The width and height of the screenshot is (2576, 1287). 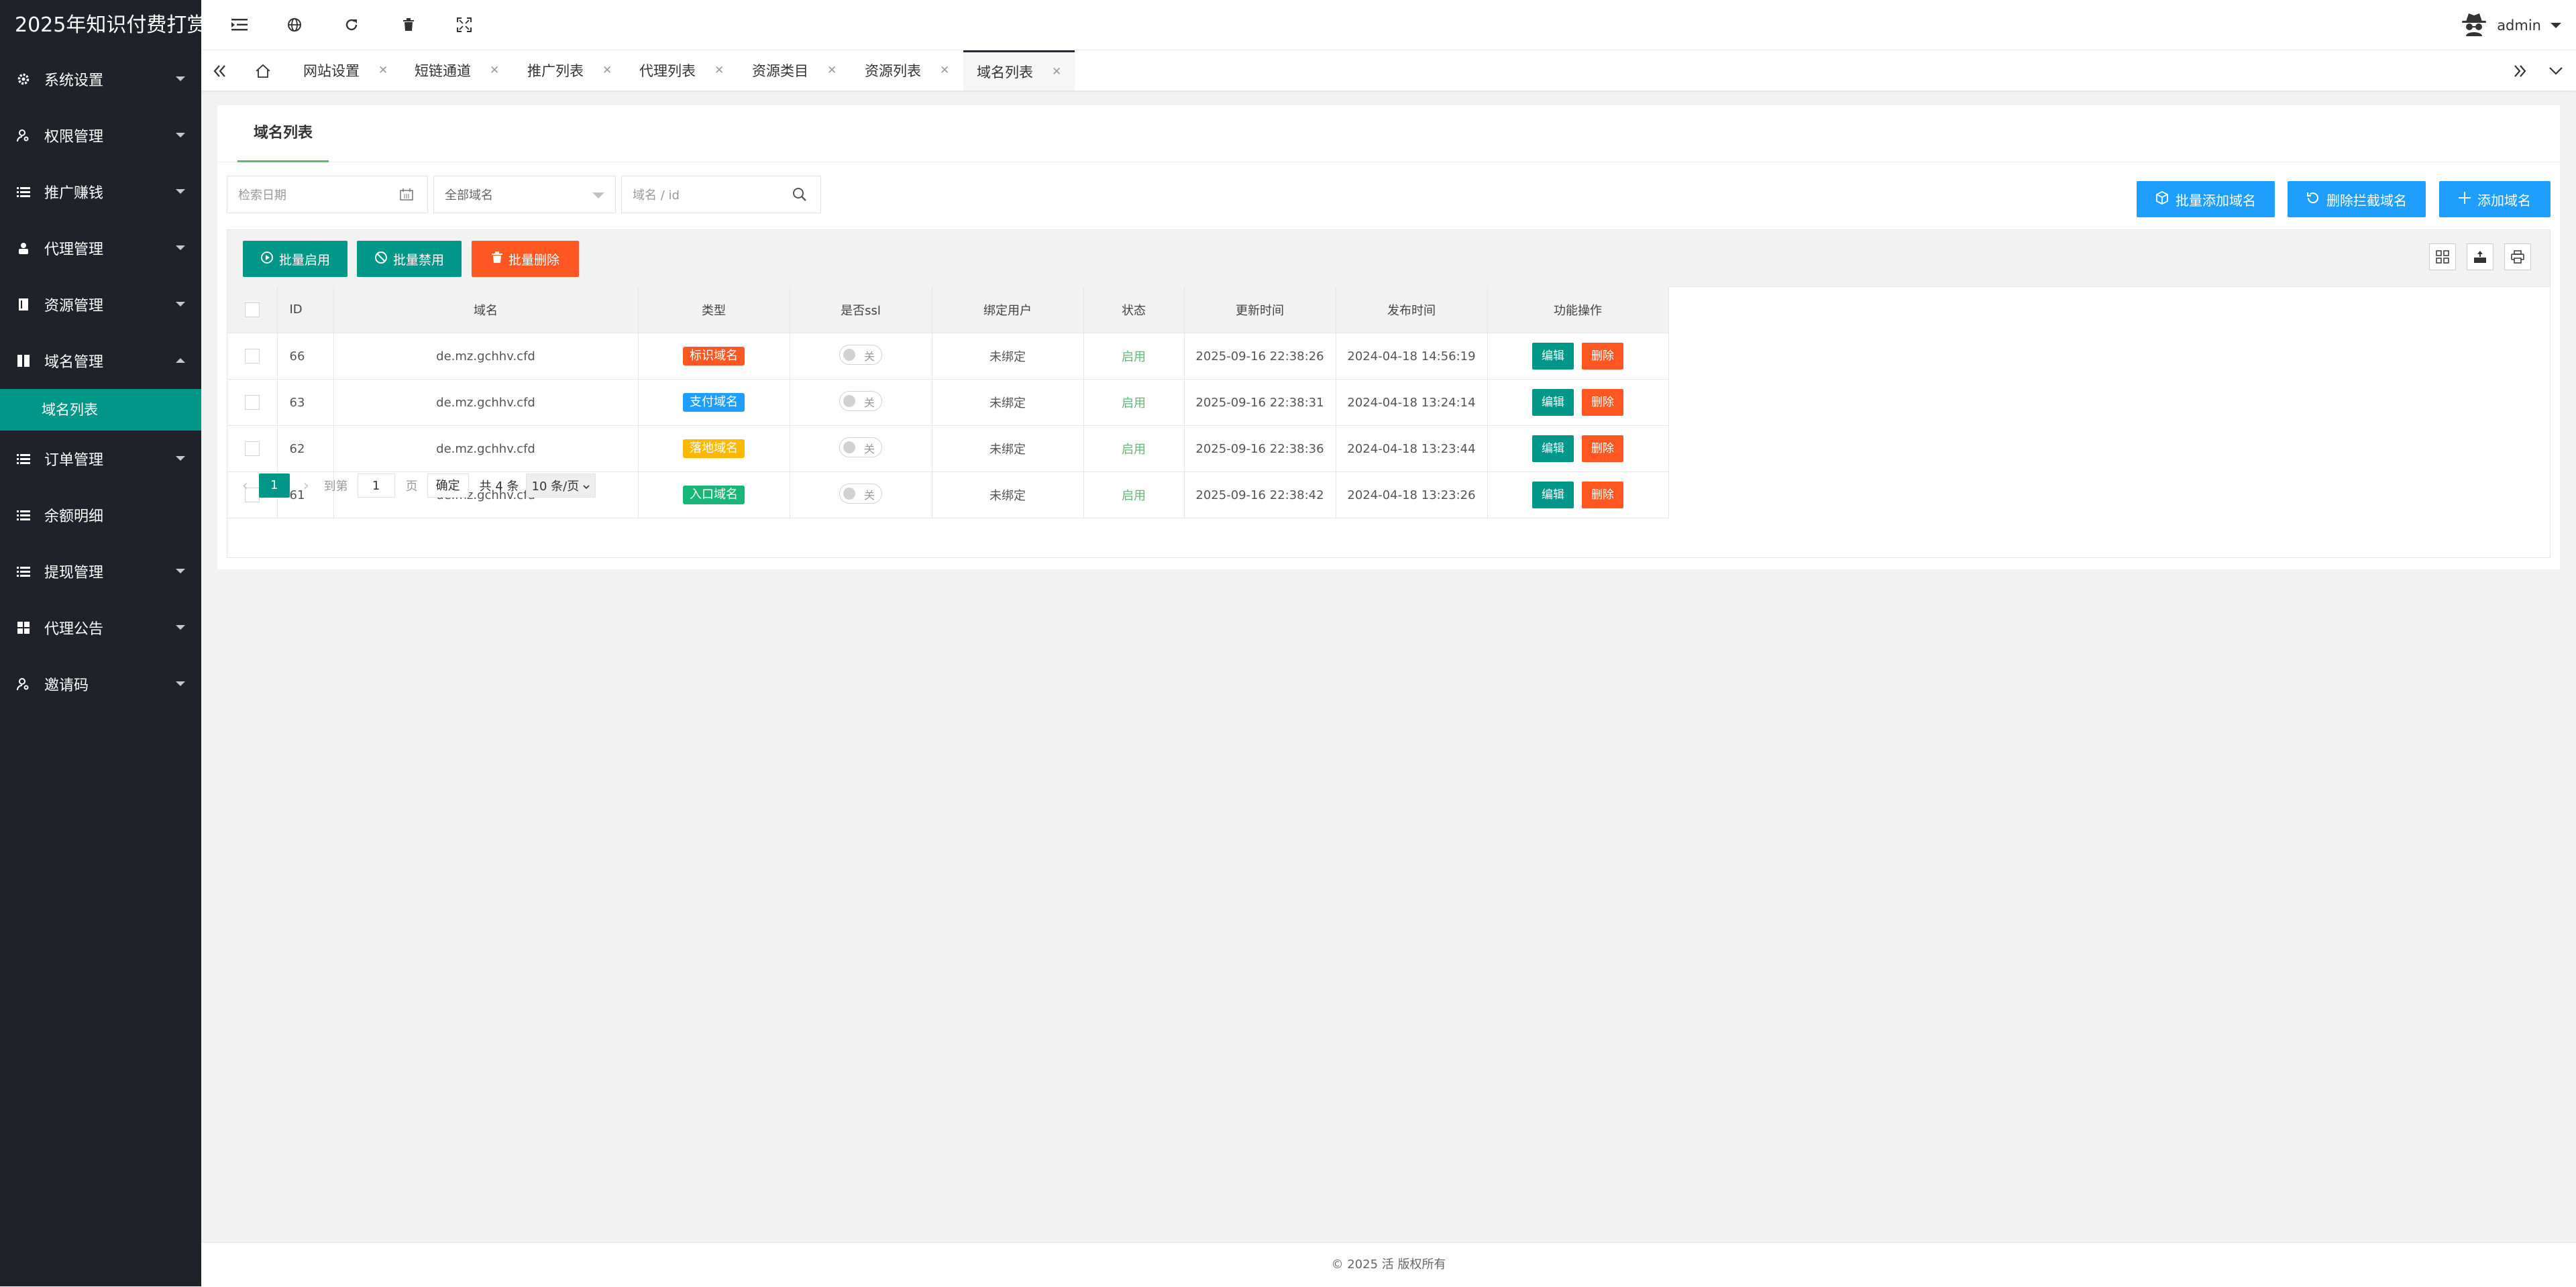 What do you see at coordinates (100, 135) in the screenshot?
I see `sidebar-item-permissions: 权限管理` at bounding box center [100, 135].